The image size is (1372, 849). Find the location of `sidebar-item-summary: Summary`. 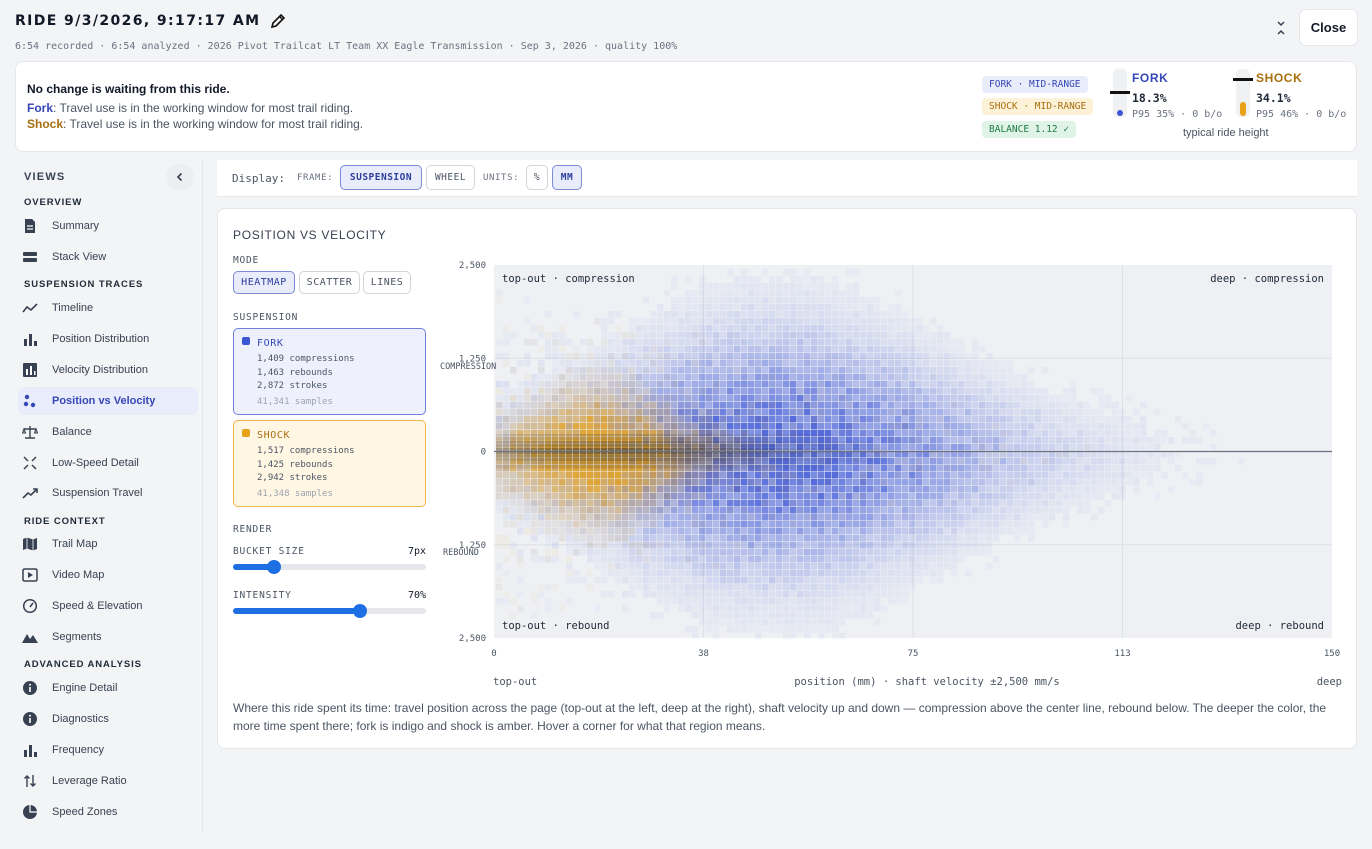

sidebar-item-summary: Summary is located at coordinates (108, 226).